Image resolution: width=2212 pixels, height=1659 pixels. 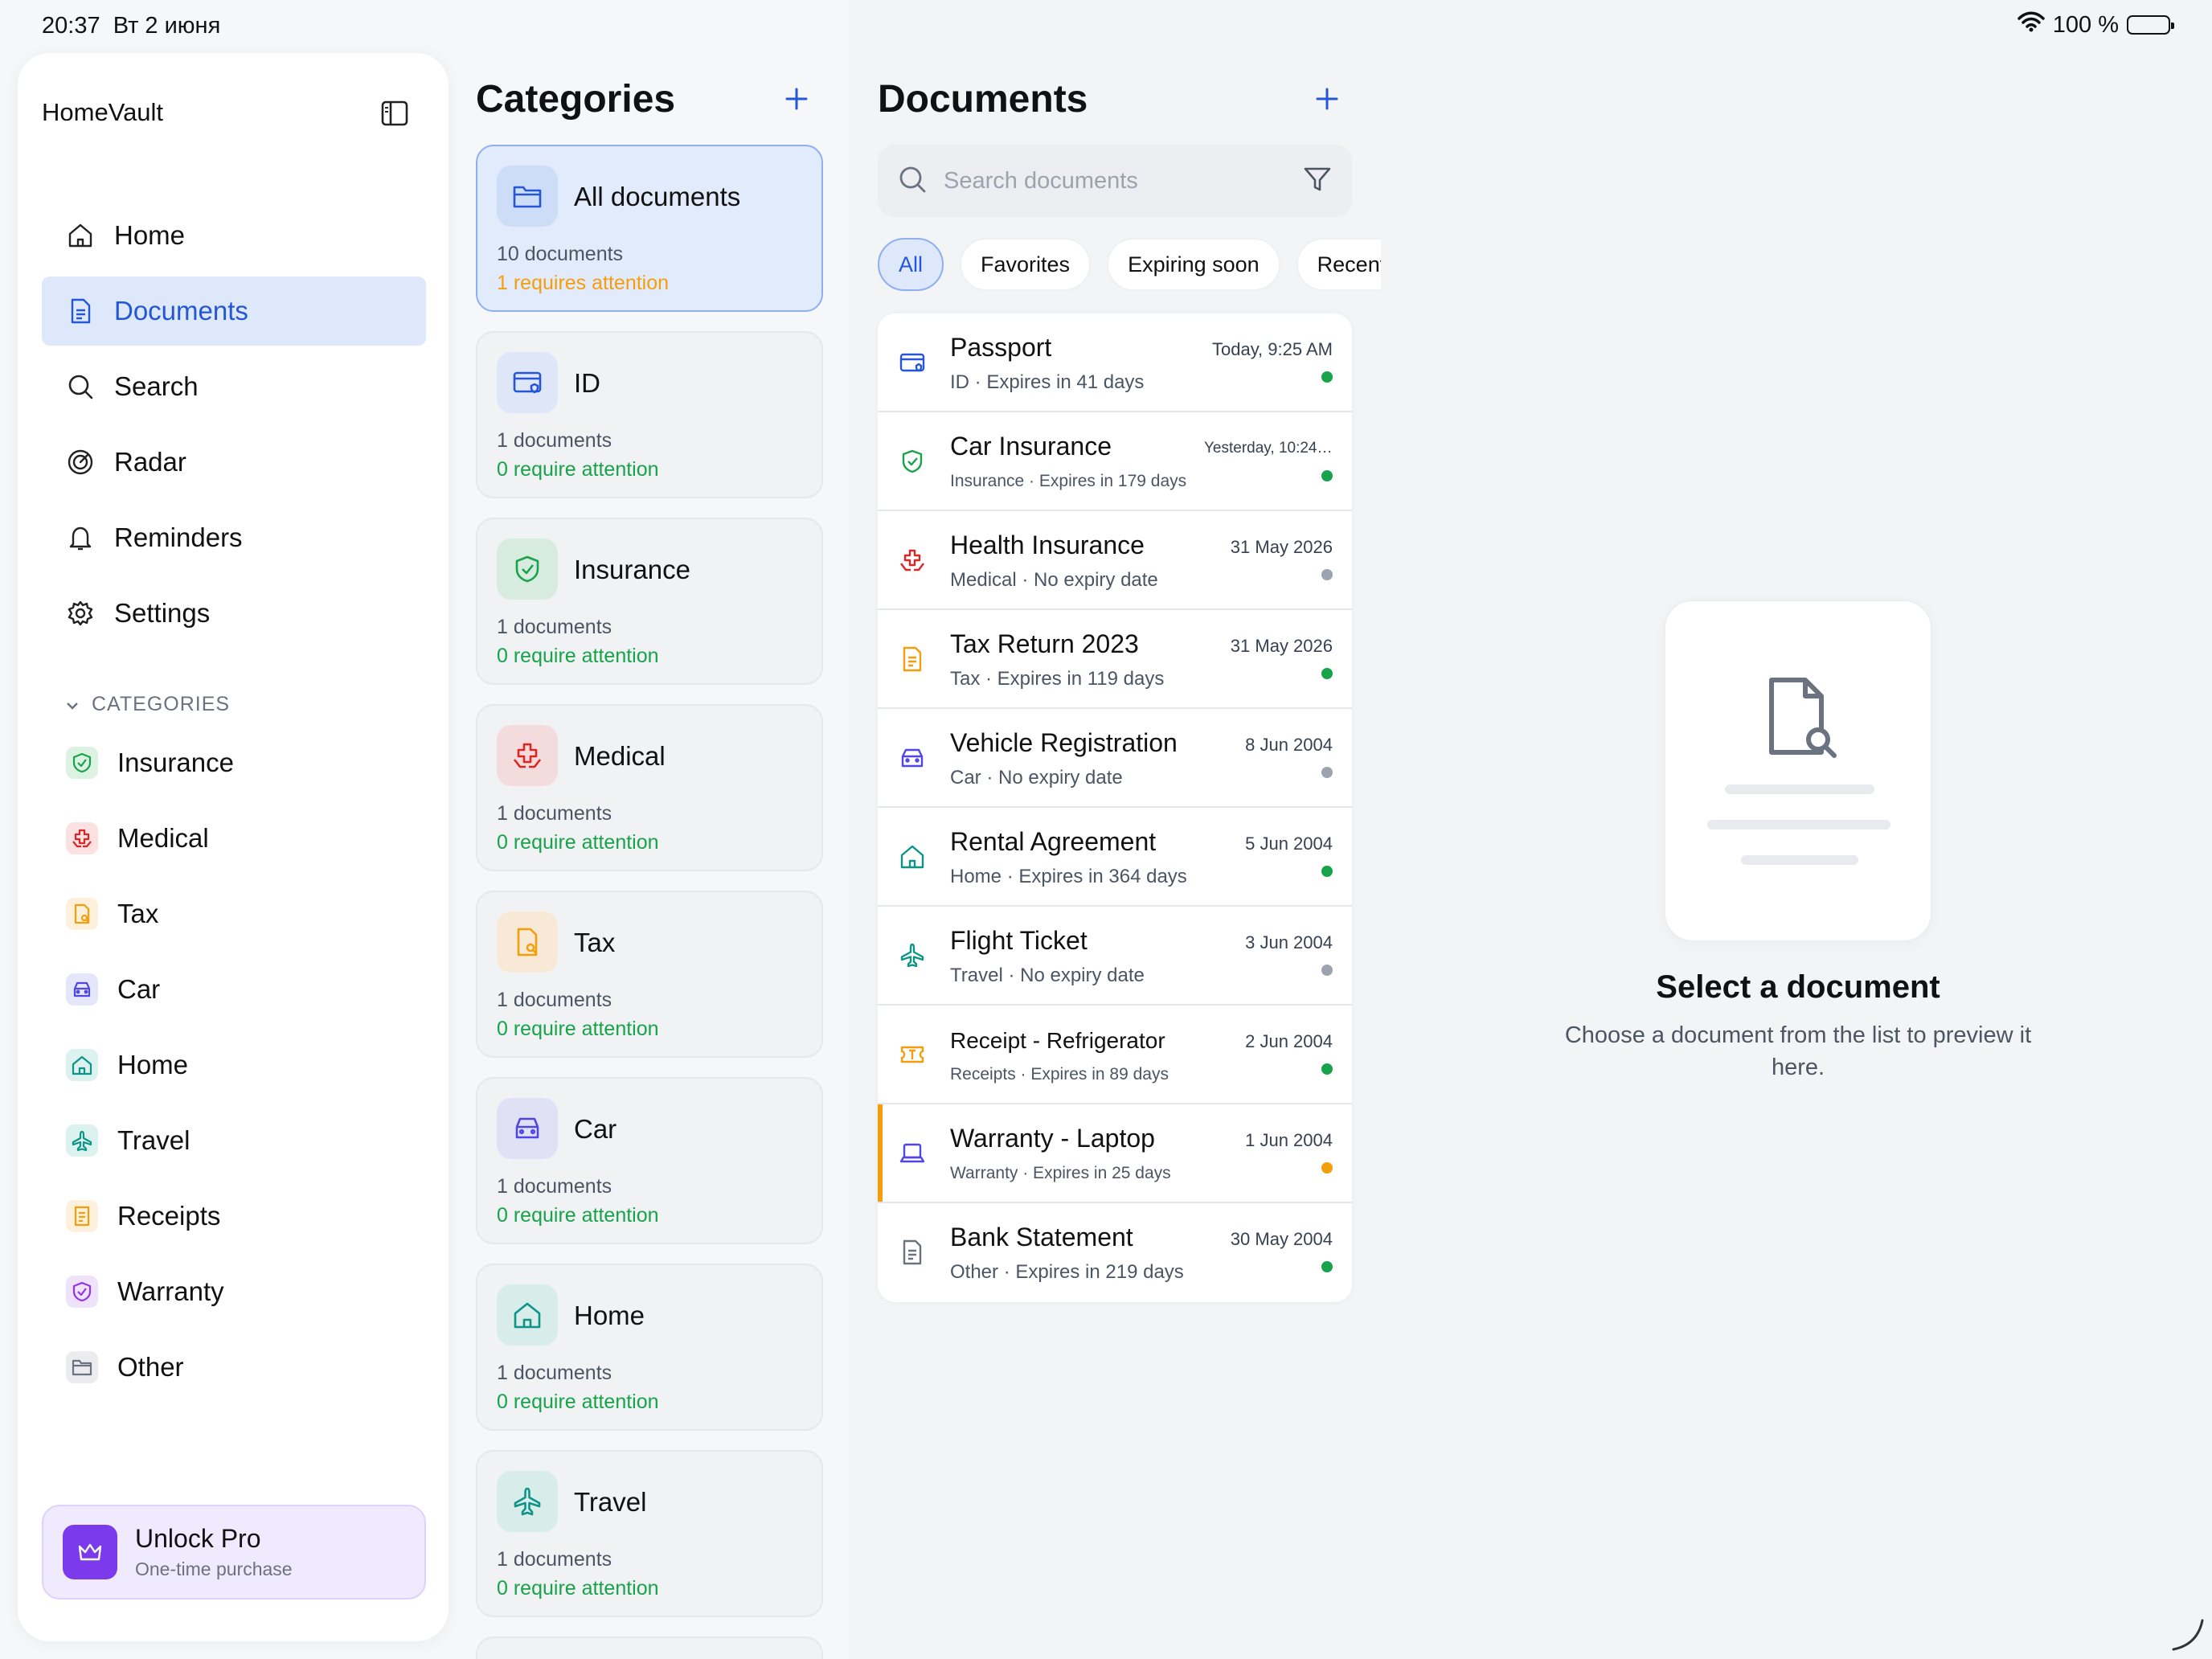 What do you see at coordinates (243, 763) in the screenshot?
I see `sidebar-item-insurance: Insurance` at bounding box center [243, 763].